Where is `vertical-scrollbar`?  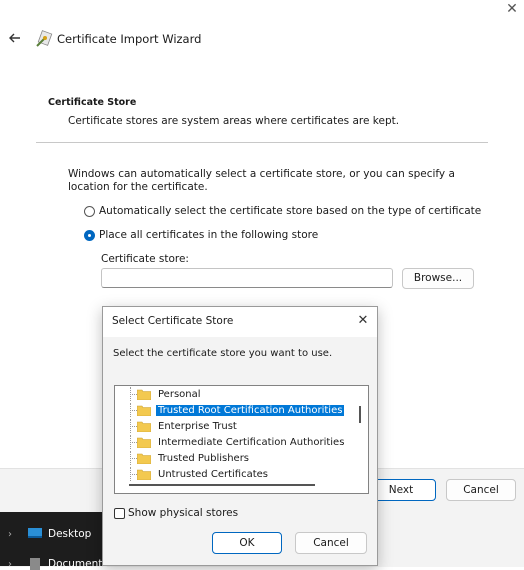
vertical-scrollbar is located at coordinates (360, 414).